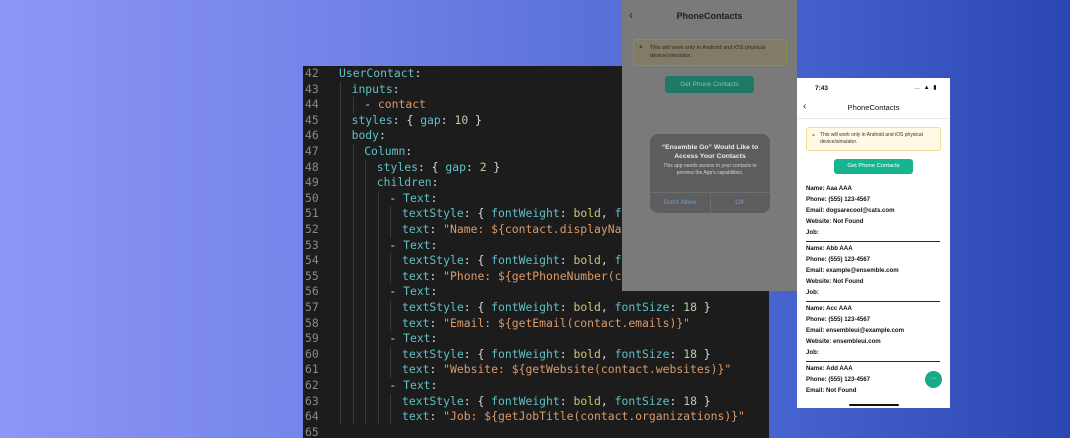  I want to click on line-number: 55, so click(312, 275).